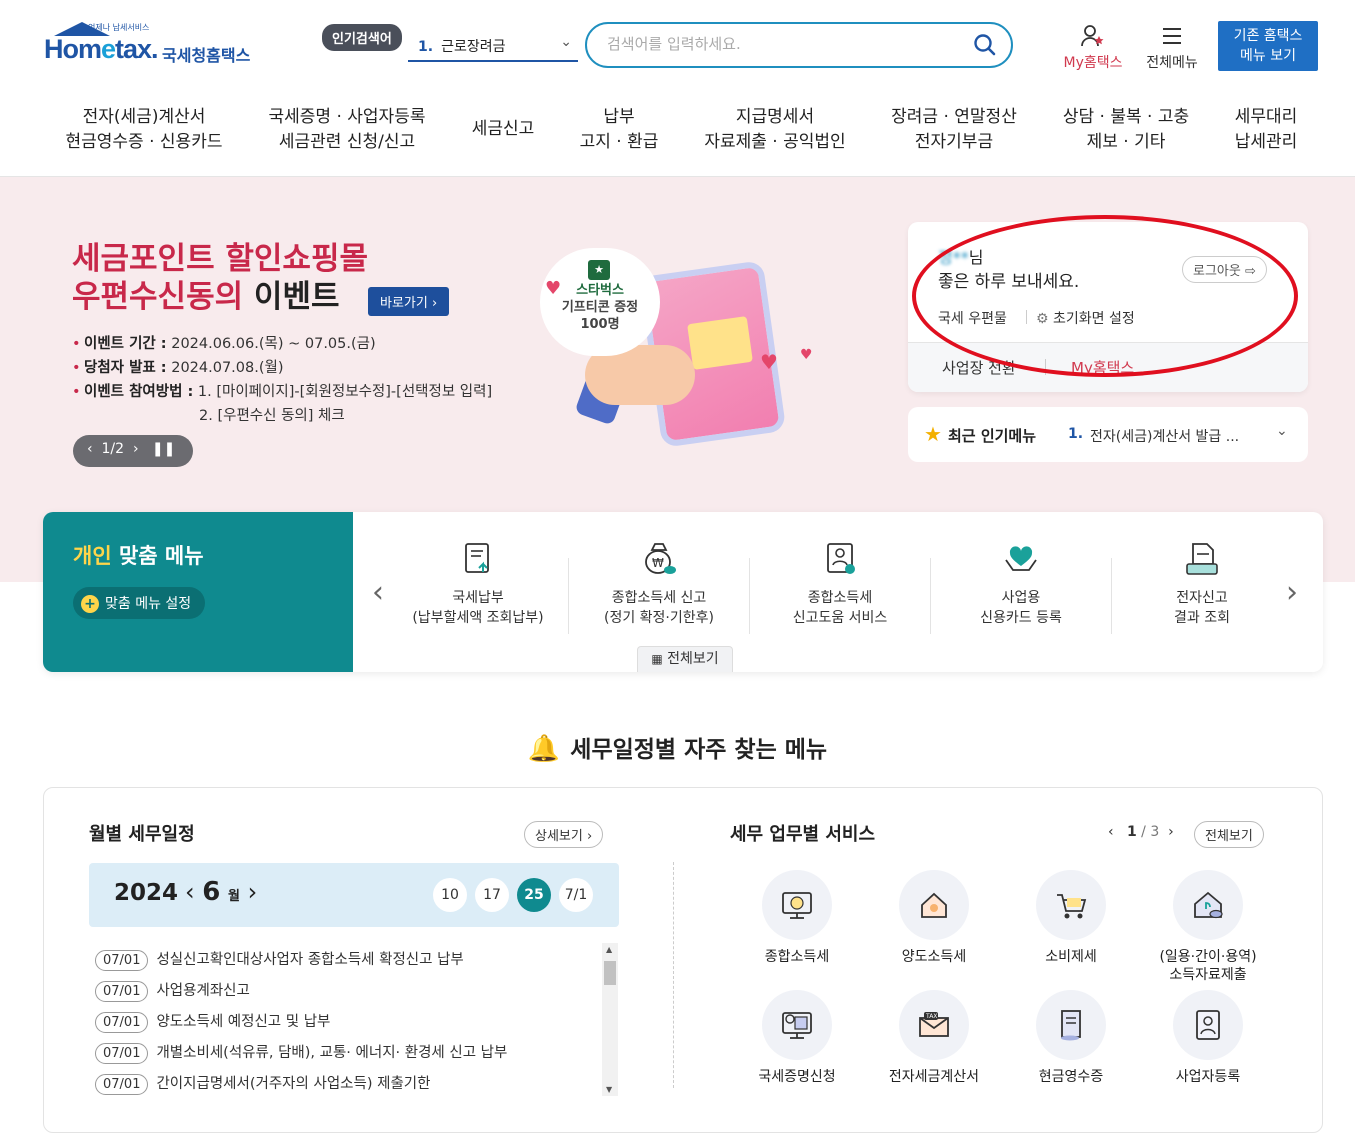  I want to click on service-income-data-submit: (일용·간이·용역) 소득자료제출, so click(1208, 927).